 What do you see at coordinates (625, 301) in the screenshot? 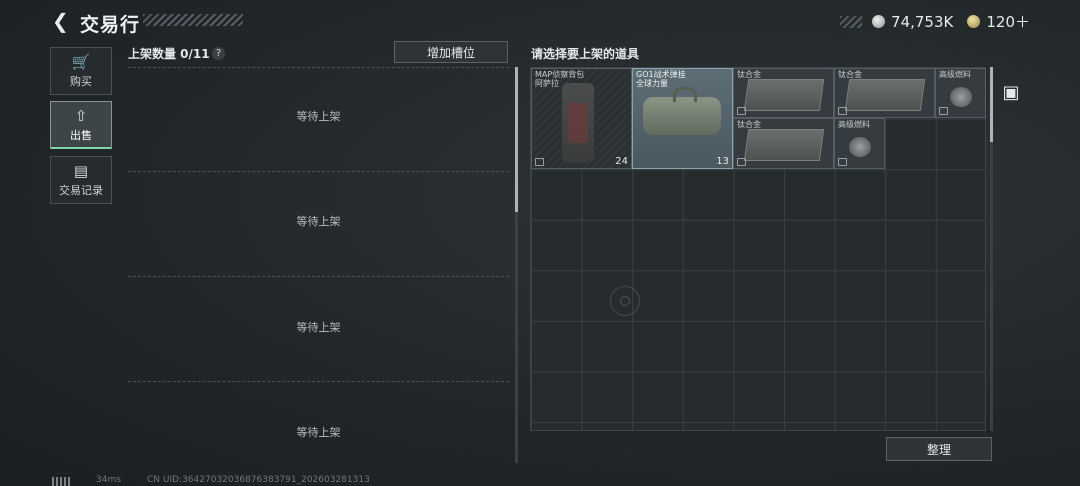
I see `crosshair-decoration` at bounding box center [625, 301].